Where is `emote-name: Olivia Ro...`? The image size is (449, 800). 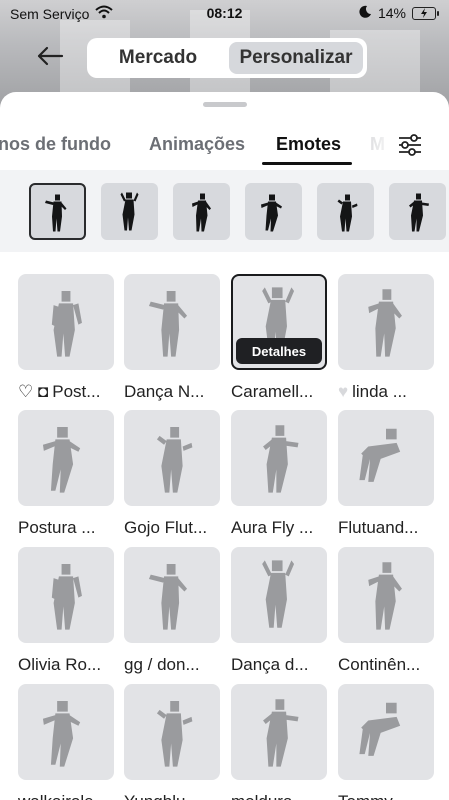
emote-name: Olivia Ro... is located at coordinates (60, 664).